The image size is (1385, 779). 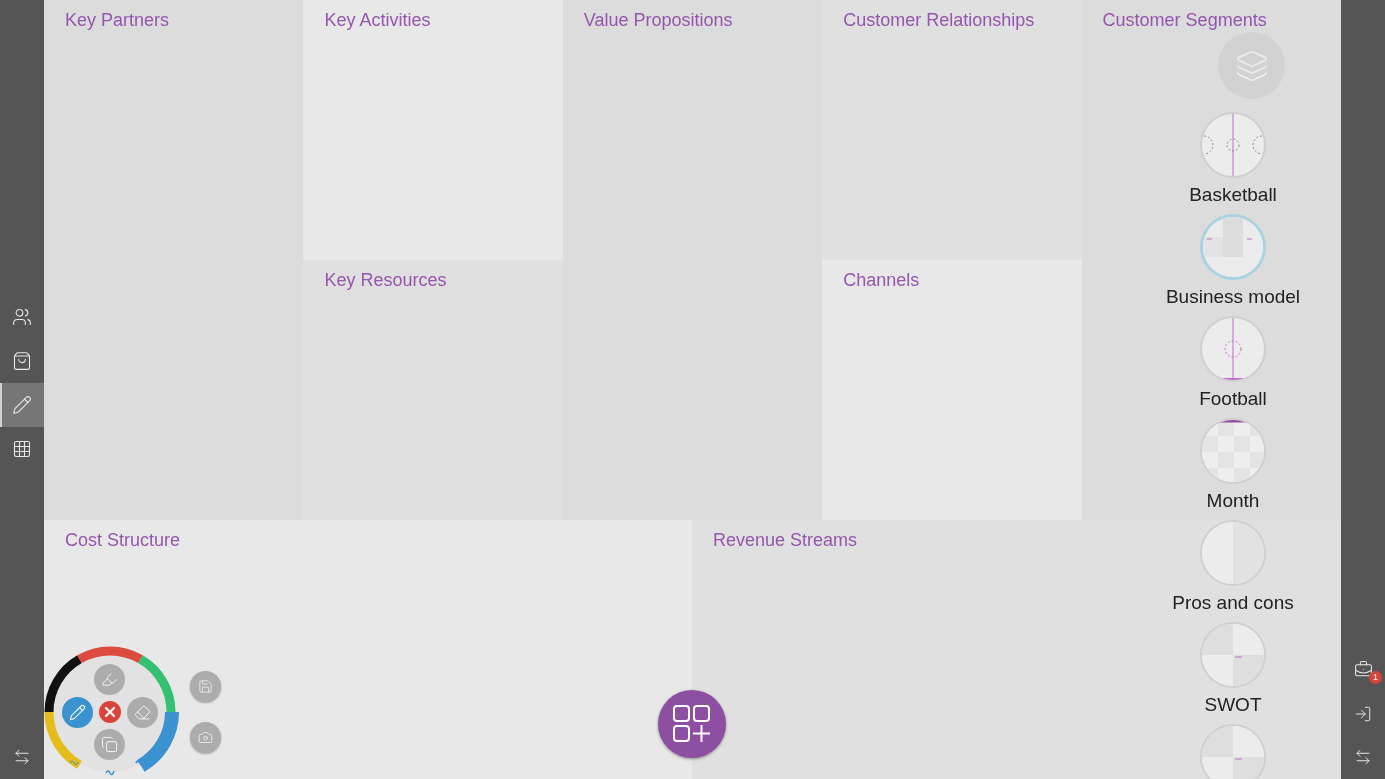 I want to click on eraser-icon, so click(x=142, y=712).